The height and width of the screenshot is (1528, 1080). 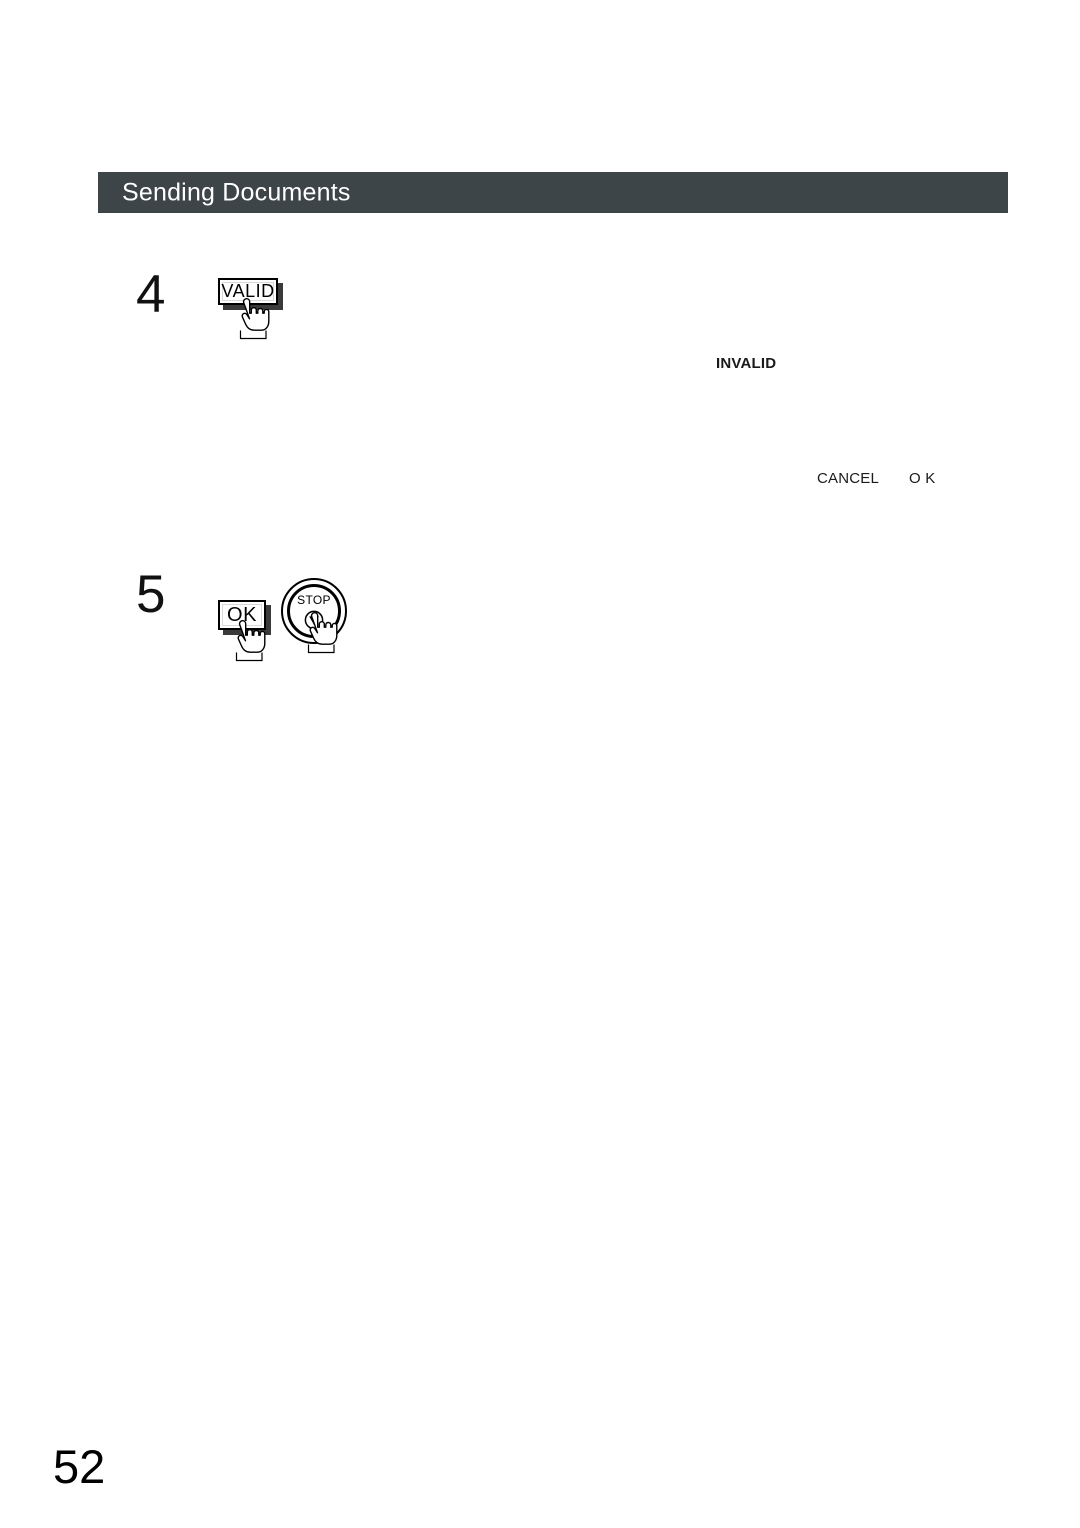 What do you see at coordinates (79, 1466) in the screenshot?
I see `page-number: 52` at bounding box center [79, 1466].